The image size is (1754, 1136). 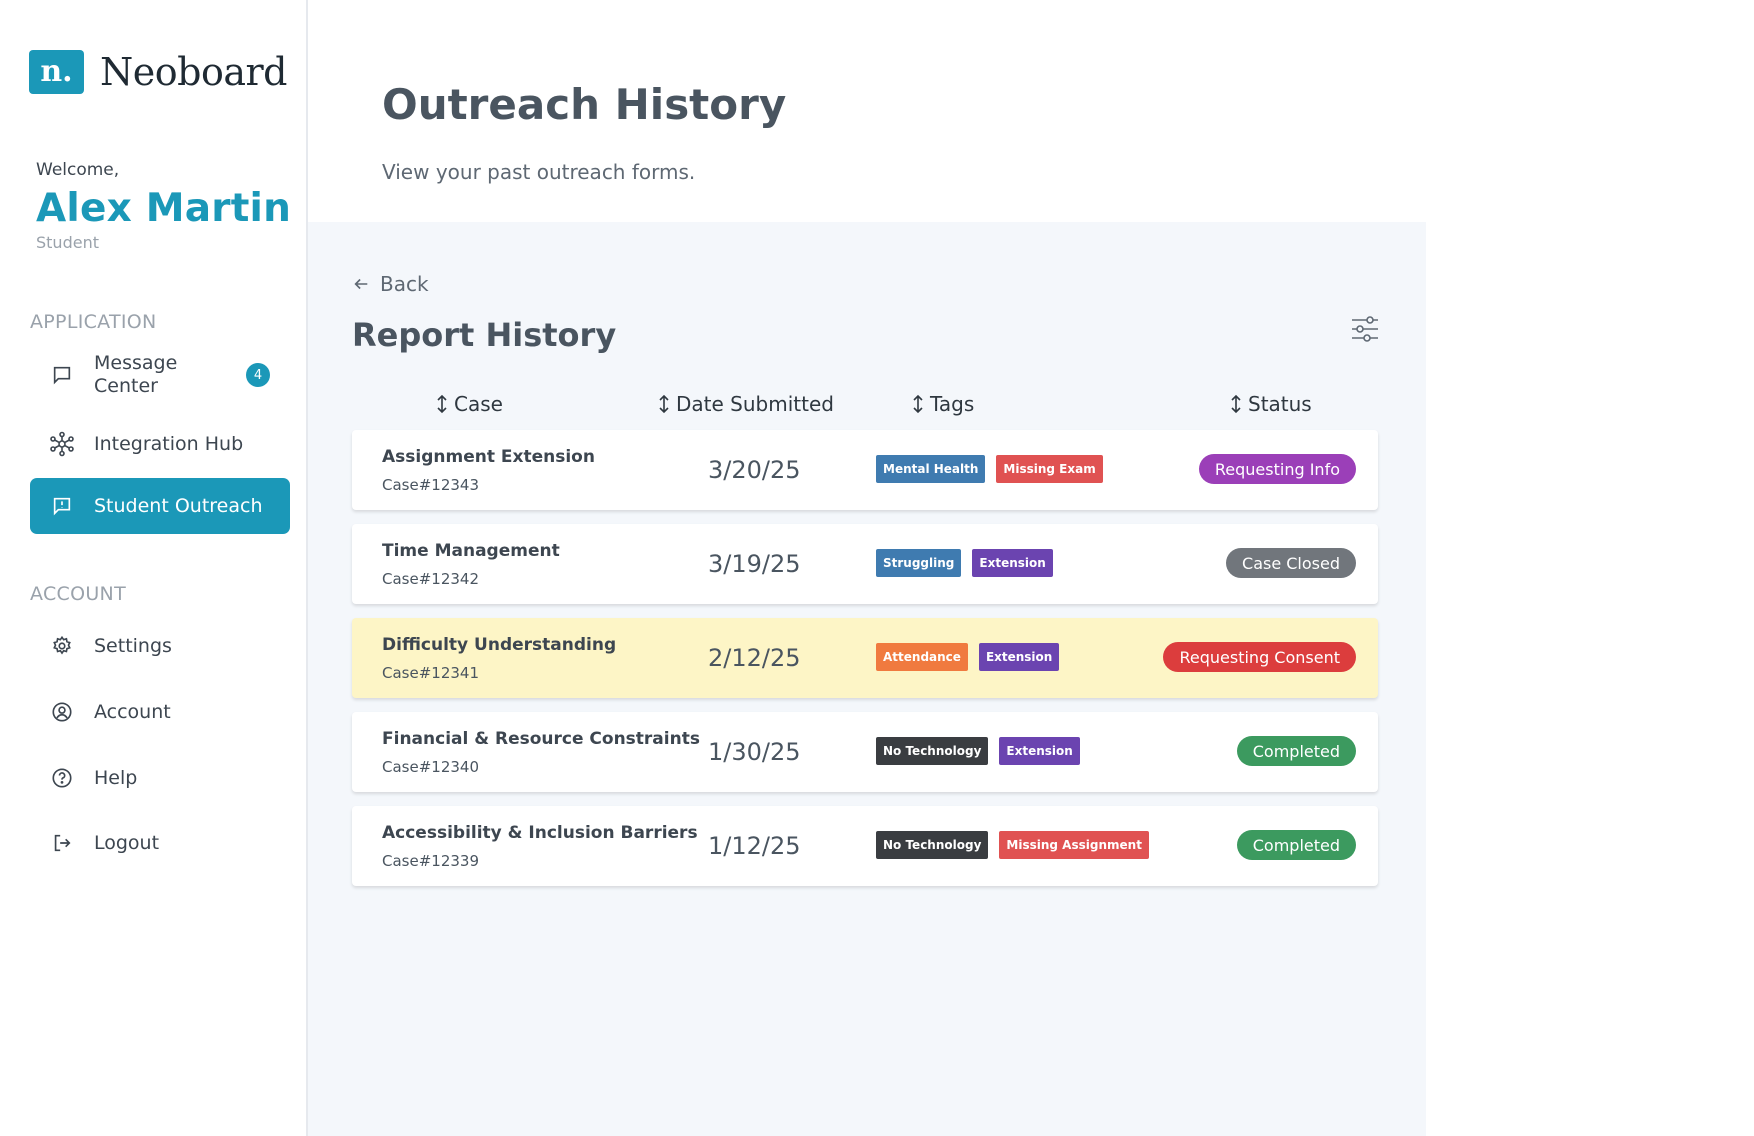 I want to click on column-header-label: Tags, so click(x=952, y=404).